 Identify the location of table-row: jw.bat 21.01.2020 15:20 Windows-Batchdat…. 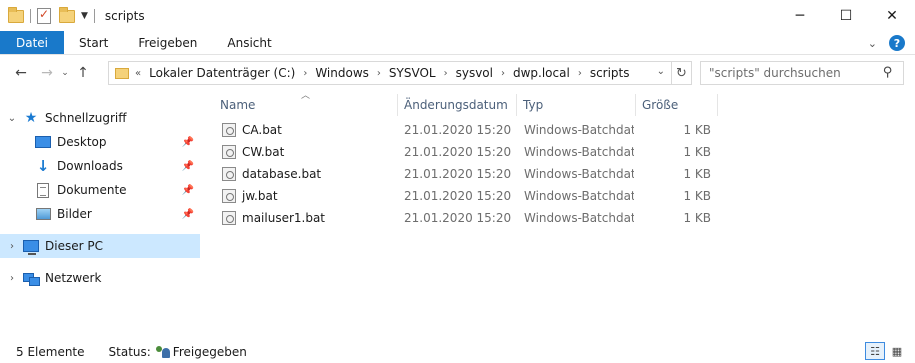
(464, 196).